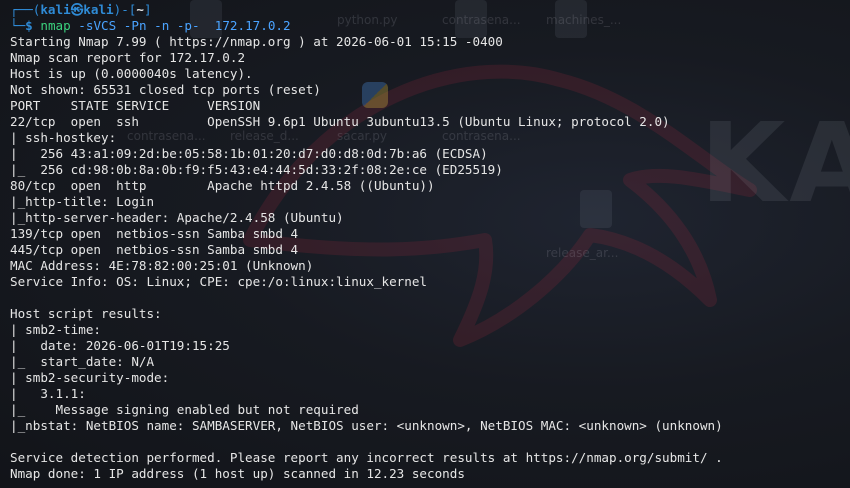 This screenshot has width=850, height=488. I want to click on output-line: | smb2-security-mode:, so click(90, 377).